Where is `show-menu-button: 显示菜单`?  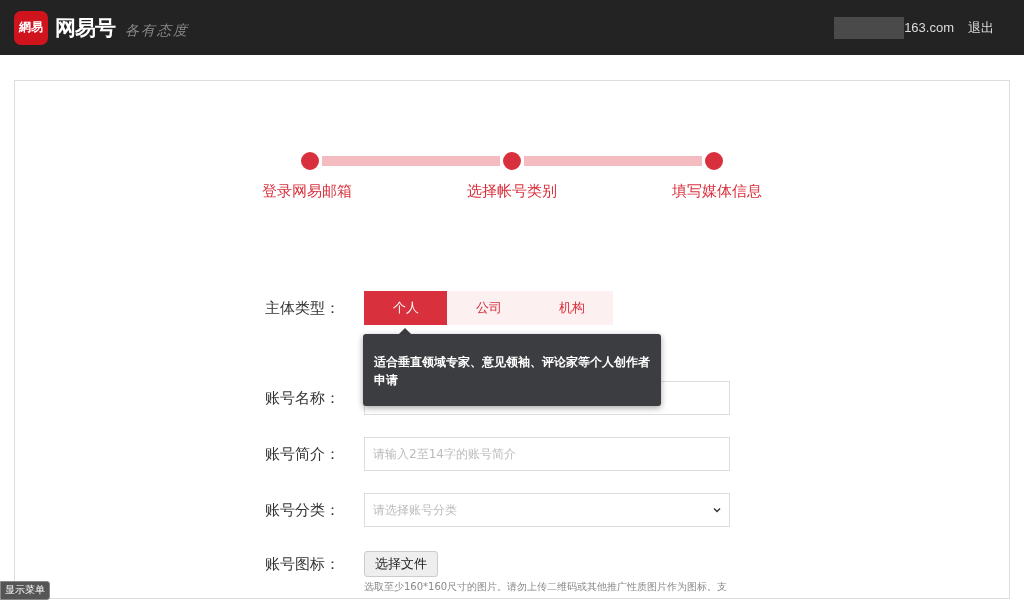 show-menu-button: 显示菜单 is located at coordinates (25, 590).